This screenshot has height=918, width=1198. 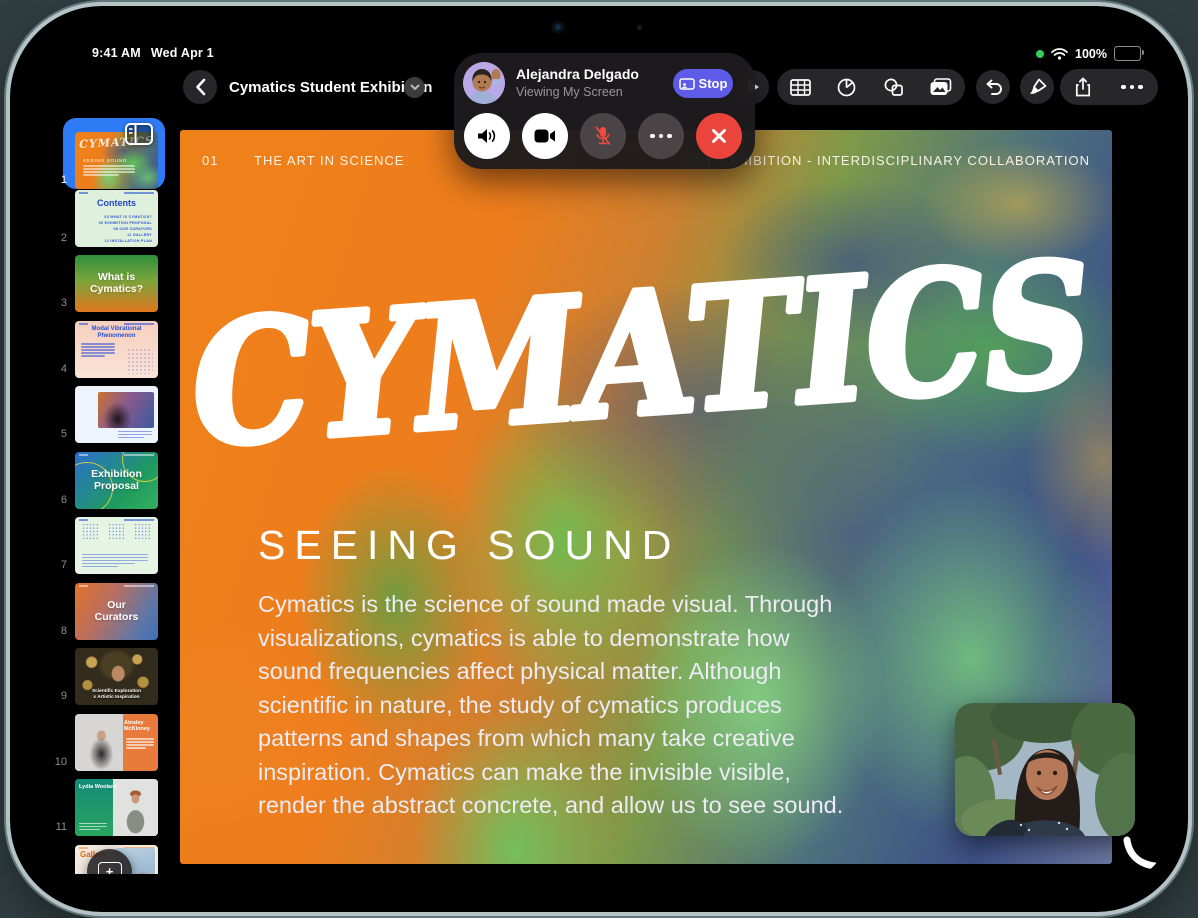 I want to click on photos-icon, so click(x=941, y=86).